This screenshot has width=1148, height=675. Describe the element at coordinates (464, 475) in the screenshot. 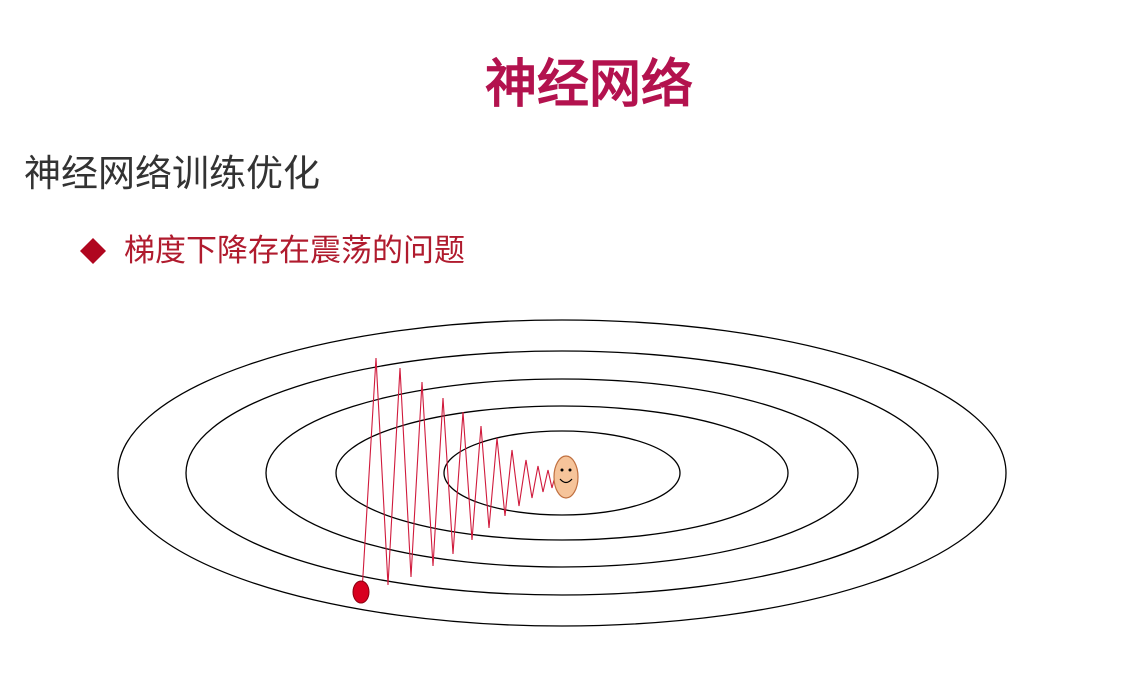

I see `gradient-descent-path` at that location.